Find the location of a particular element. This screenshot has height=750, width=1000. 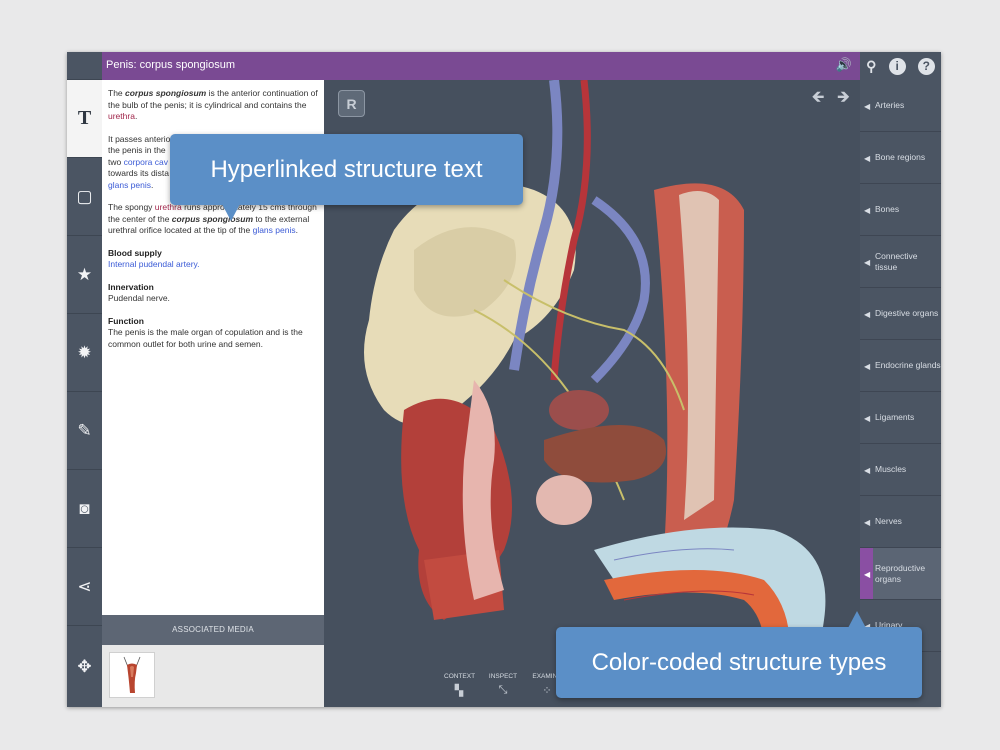

move-button: ✥ is located at coordinates (84, 666).